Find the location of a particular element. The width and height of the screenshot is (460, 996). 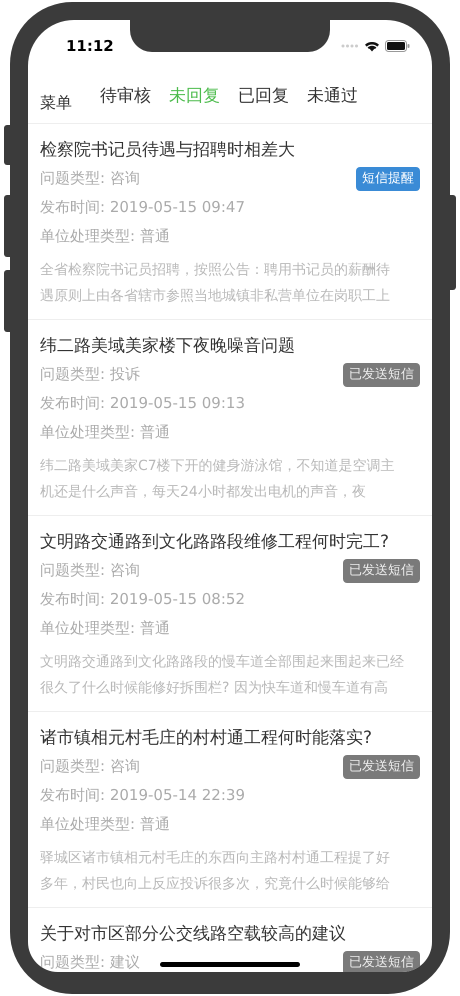

publish-time: 发布时间: 2019-05-14 22:39 is located at coordinates (143, 795).